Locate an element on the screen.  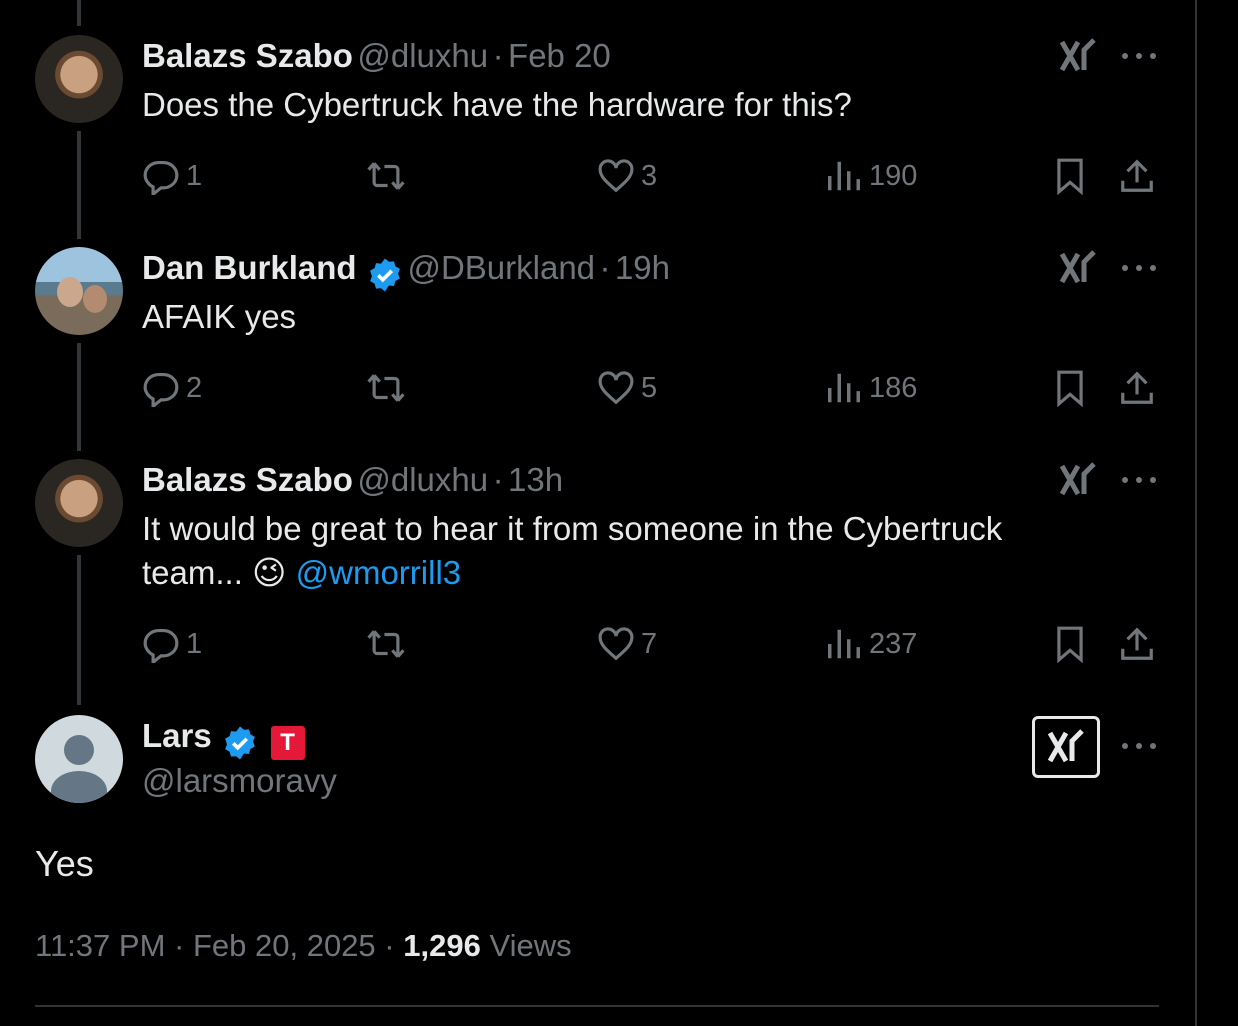
views-button: 186 is located at coordinates (871, 388).